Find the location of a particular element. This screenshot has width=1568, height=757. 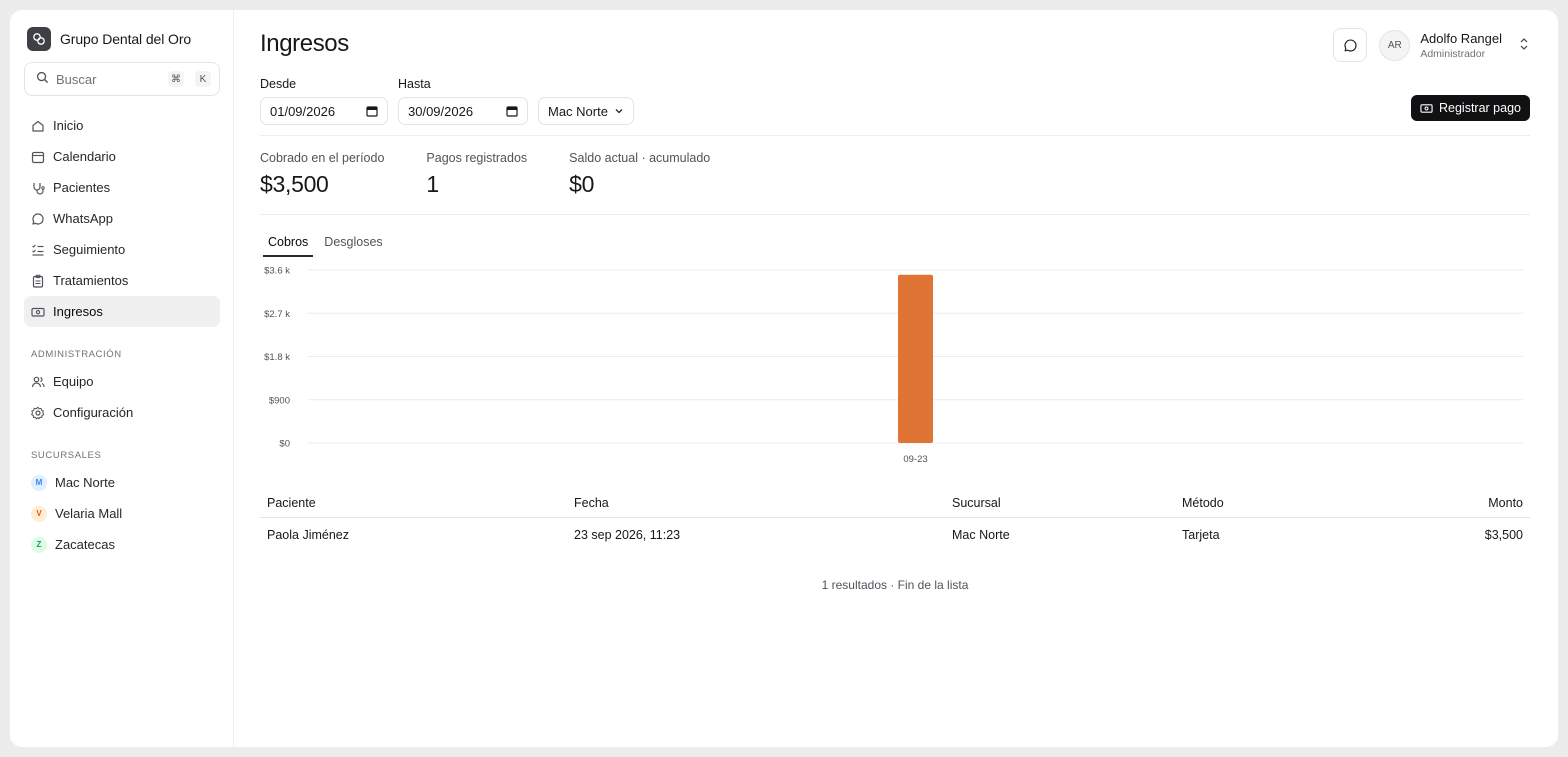

tab-desgloses: Desgloses is located at coordinates (353, 246).